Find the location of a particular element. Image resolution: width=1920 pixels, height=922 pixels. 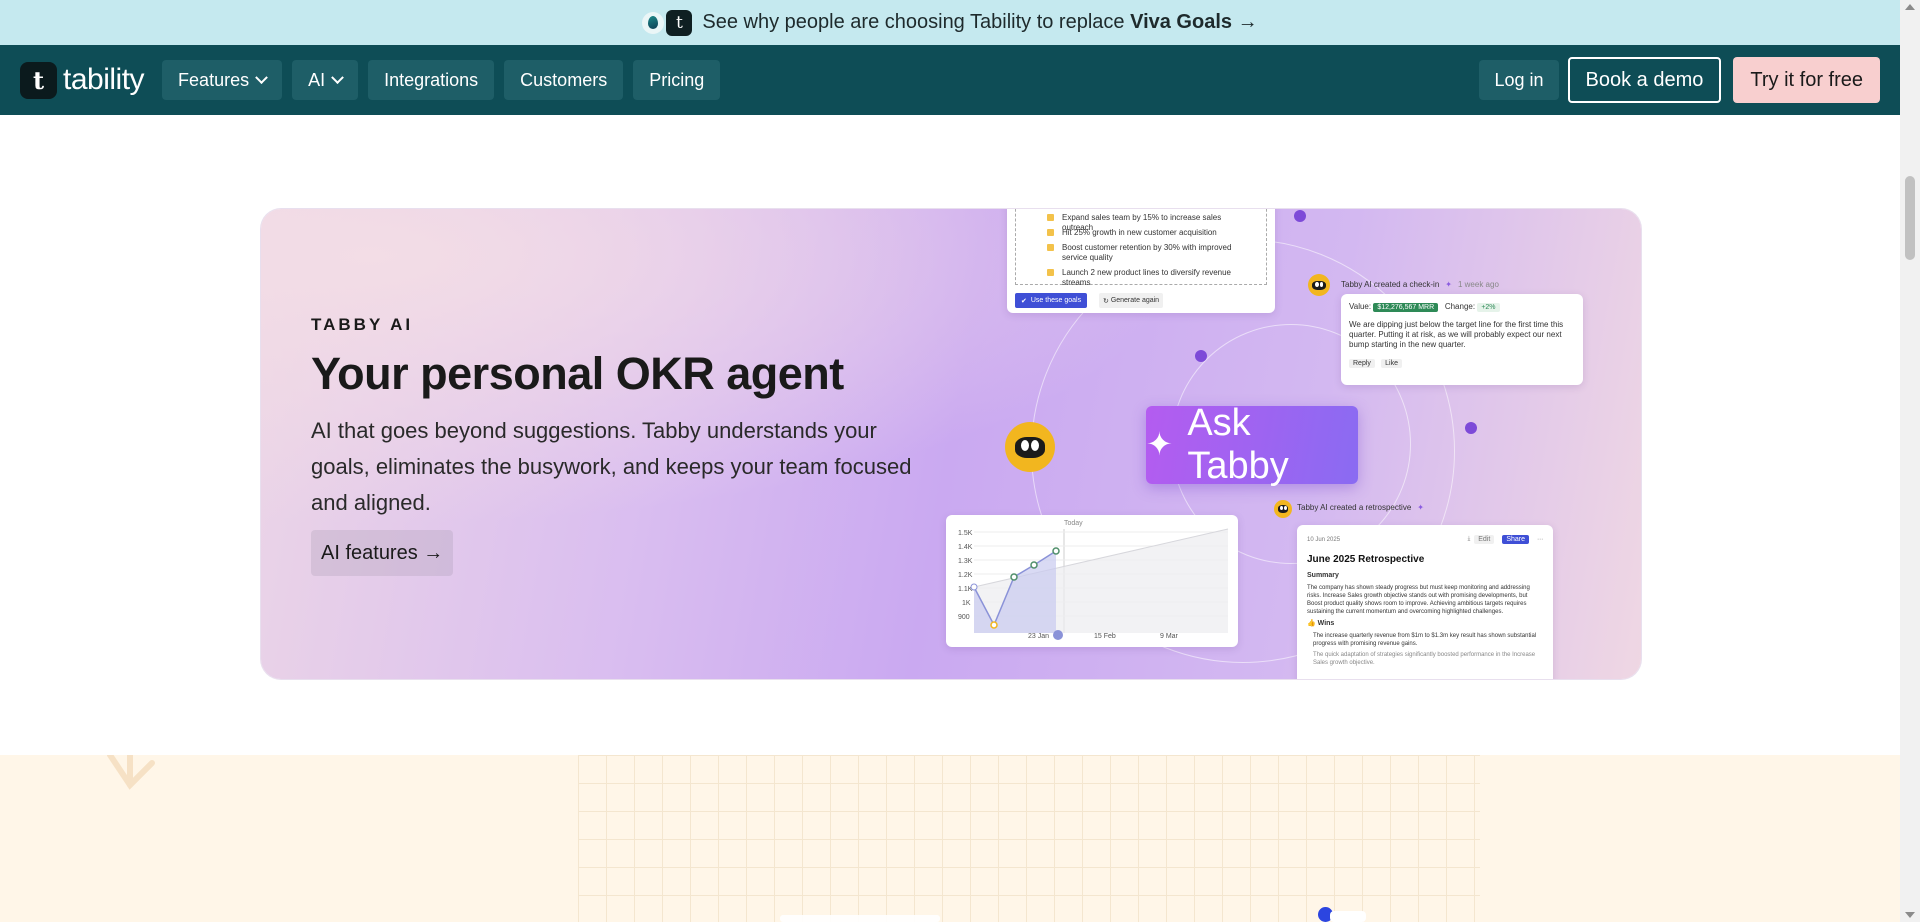

nav-item-pricing: Pricing is located at coordinates (677, 80).